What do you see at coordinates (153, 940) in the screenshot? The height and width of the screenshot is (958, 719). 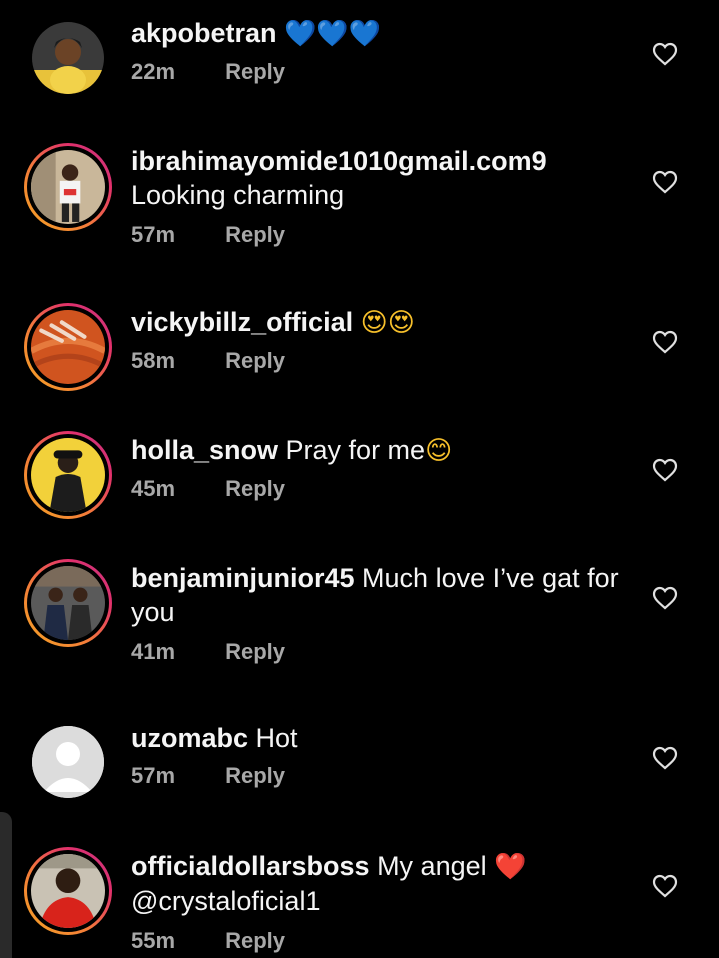 I see `comment-time: 55m` at bounding box center [153, 940].